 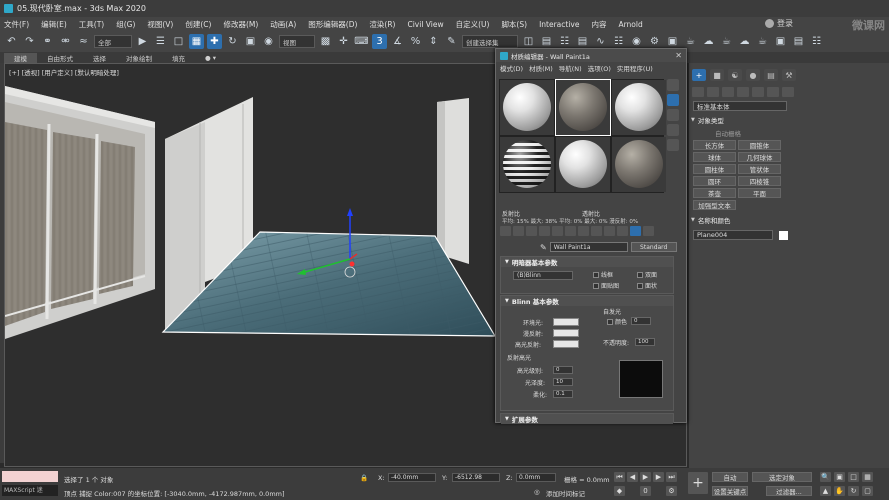 What do you see at coordinates (582, 41) in the screenshot?
I see `toggle-ribbon-icon: ▤` at bounding box center [582, 41].